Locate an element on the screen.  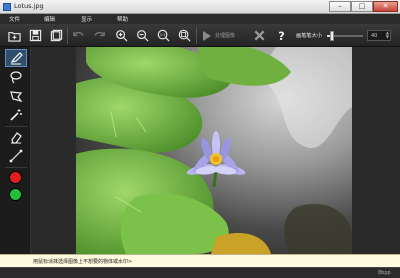
spin-arrows-icon: ▲ ▼ is located at coordinates (387, 35).